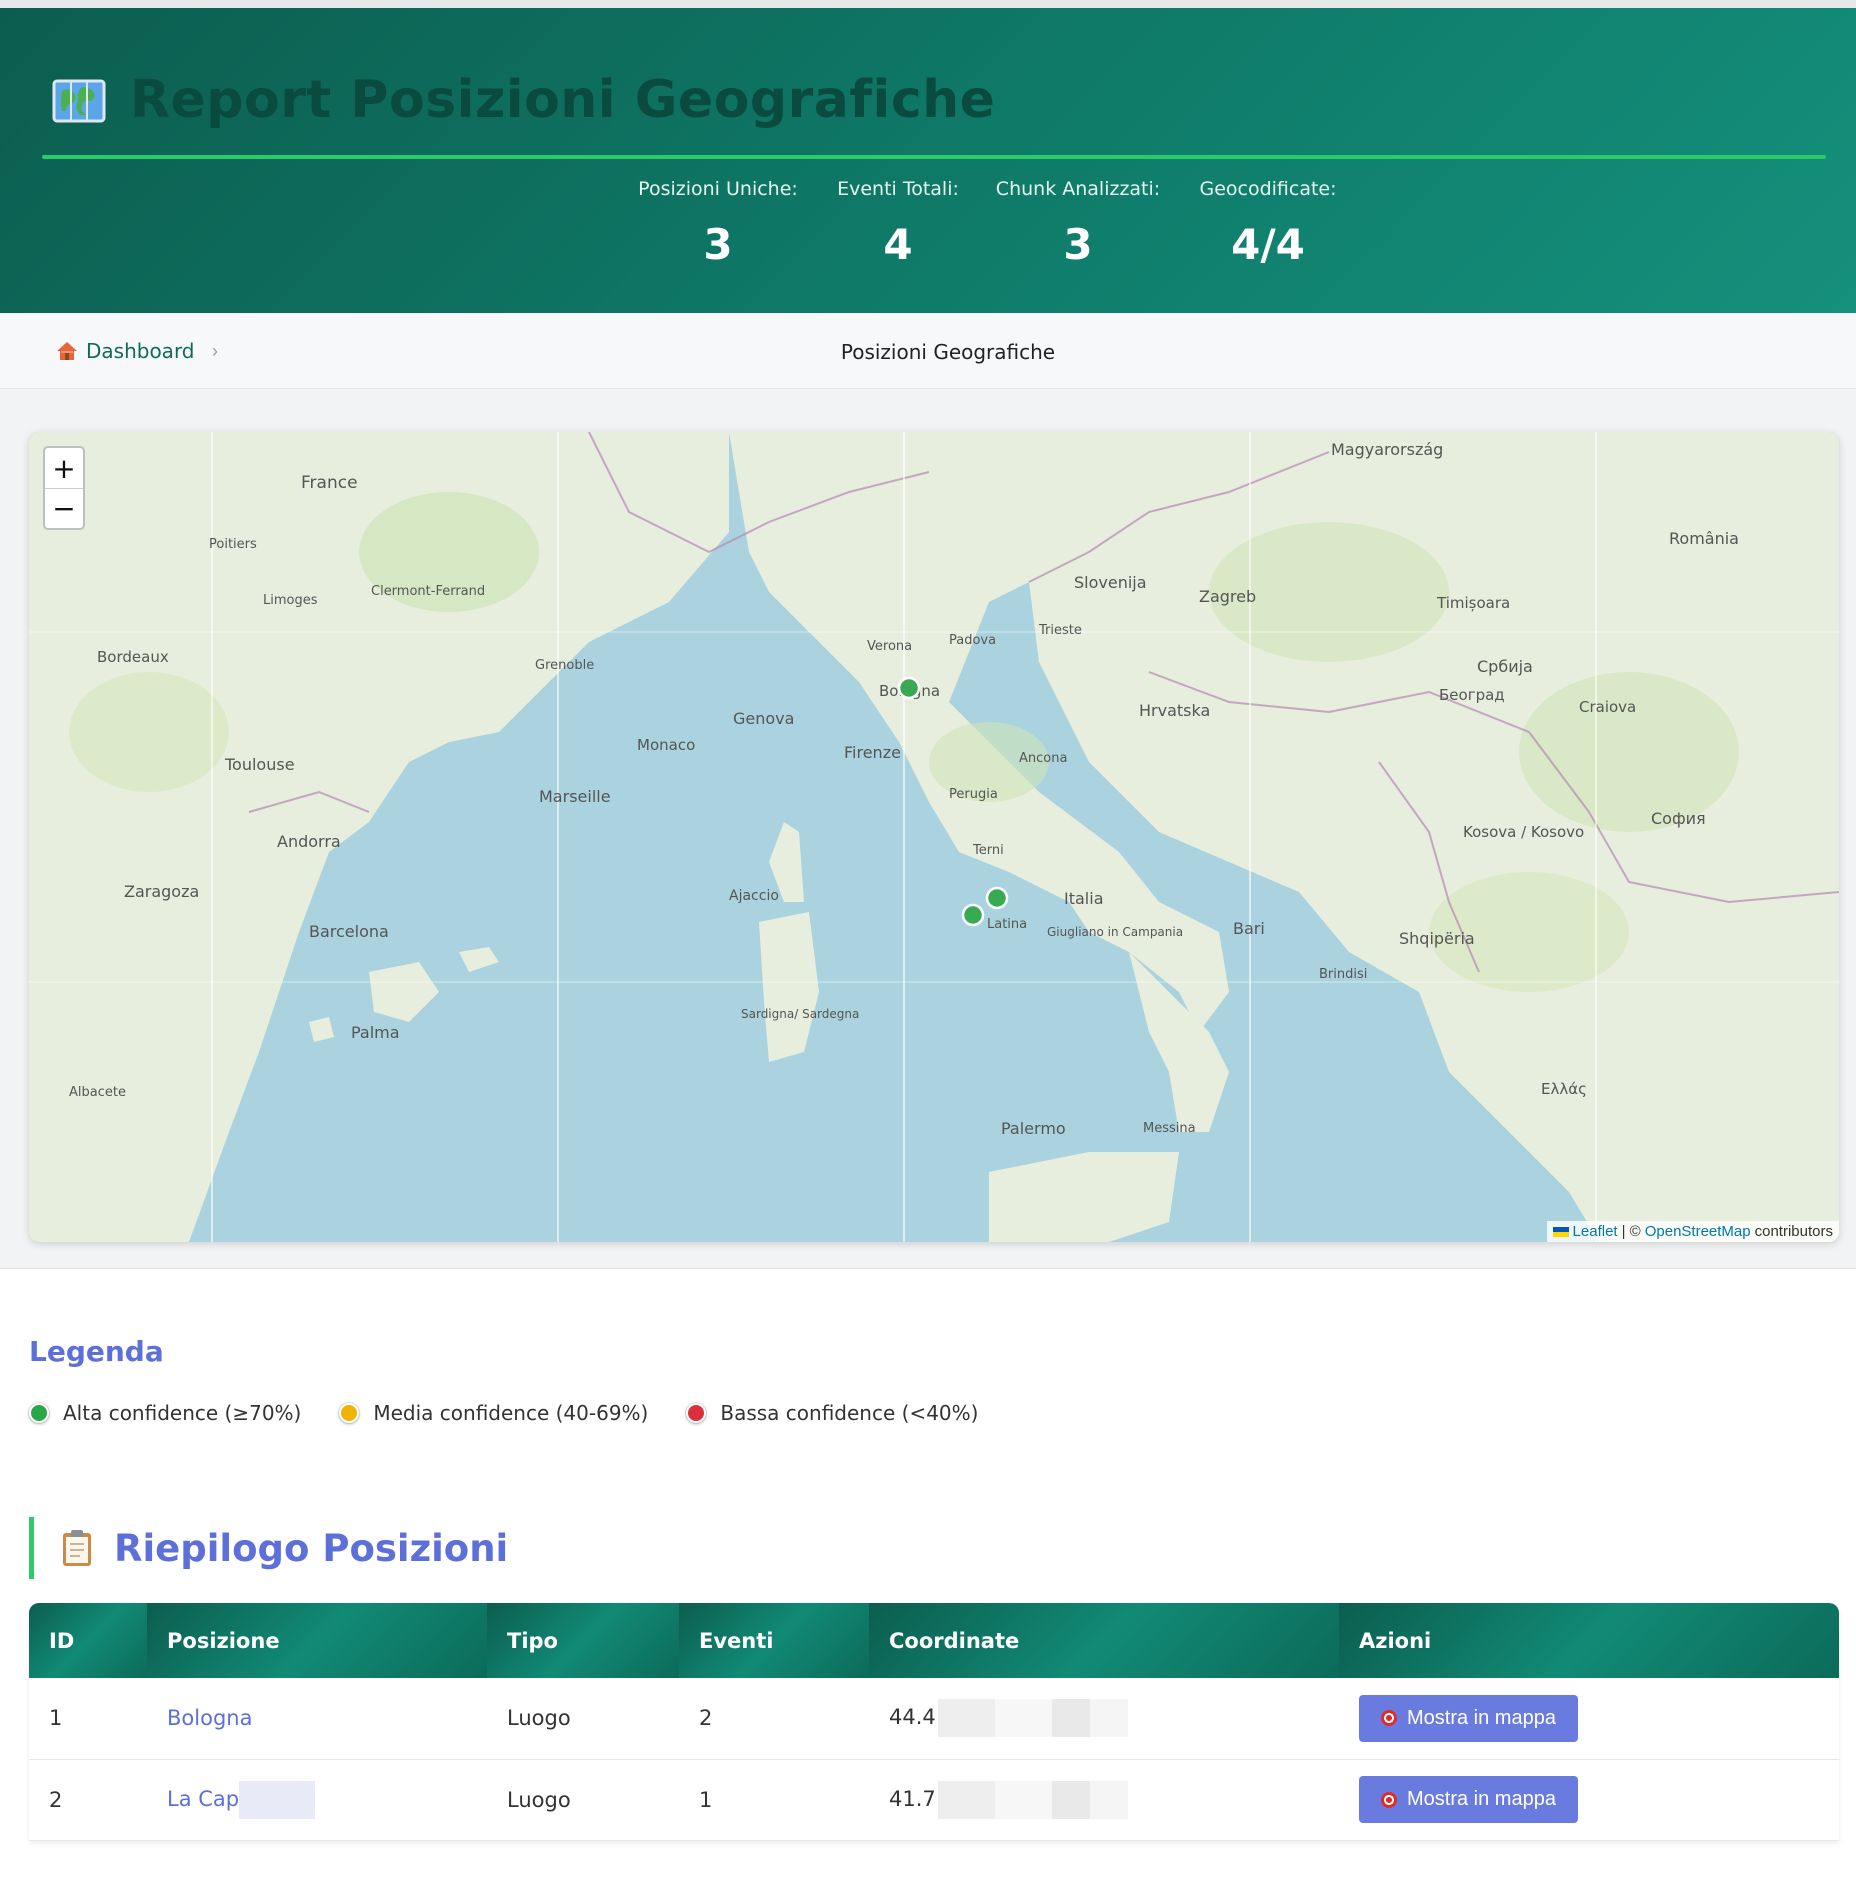 This screenshot has width=1856, height=1879. What do you see at coordinates (718, 223) in the screenshot?
I see `stat-unique-positions: Posizioni Uniche: 3` at bounding box center [718, 223].